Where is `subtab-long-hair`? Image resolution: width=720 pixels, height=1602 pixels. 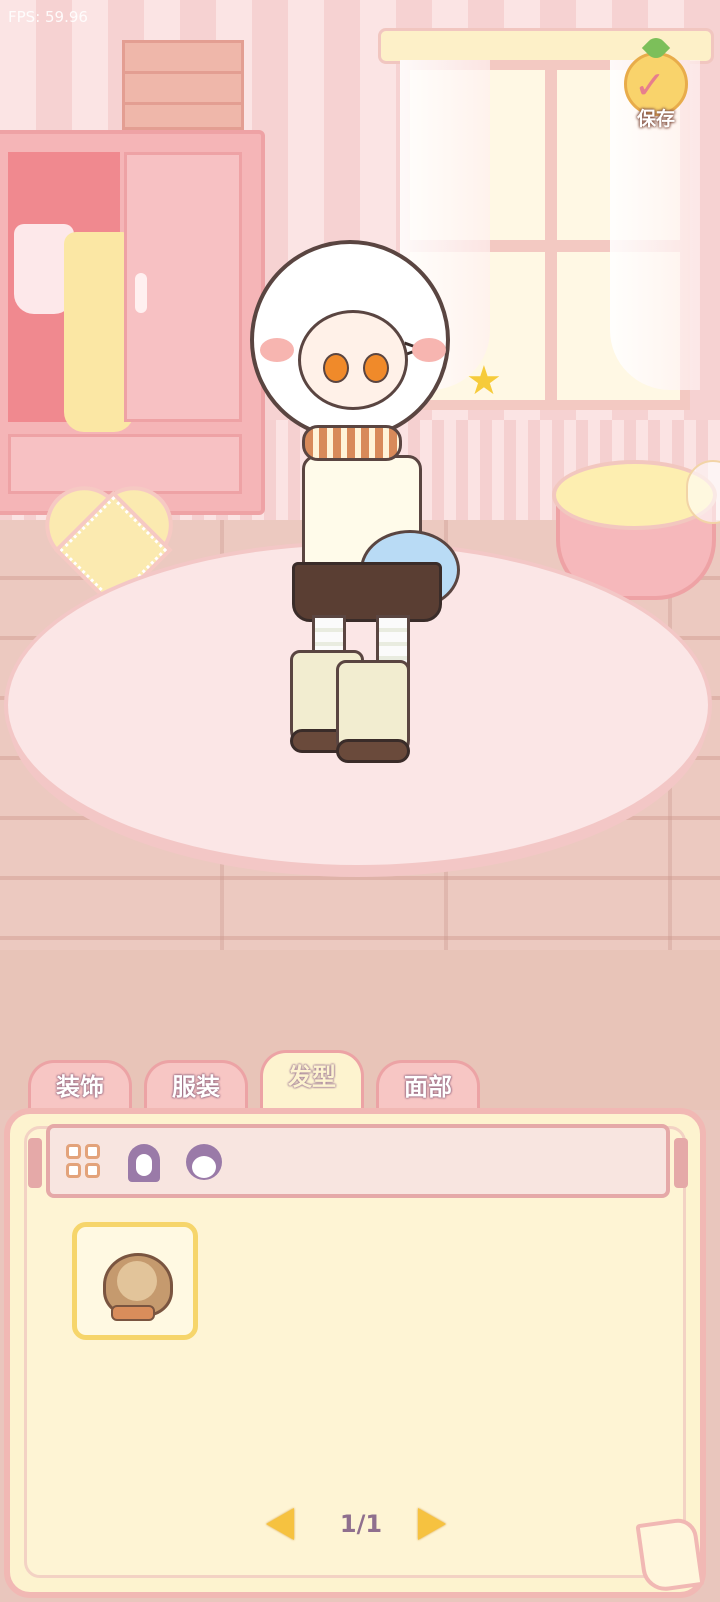
subtab-long-hair is located at coordinates (144, 1162).